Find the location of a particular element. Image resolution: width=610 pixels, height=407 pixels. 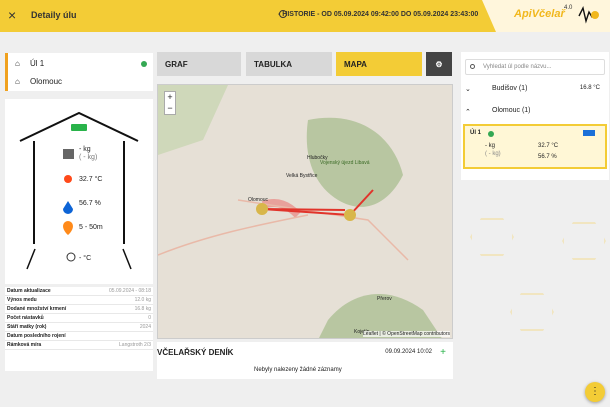

stat-row: Stáří matky (rok) 2024 is located at coordinates (79, 328).